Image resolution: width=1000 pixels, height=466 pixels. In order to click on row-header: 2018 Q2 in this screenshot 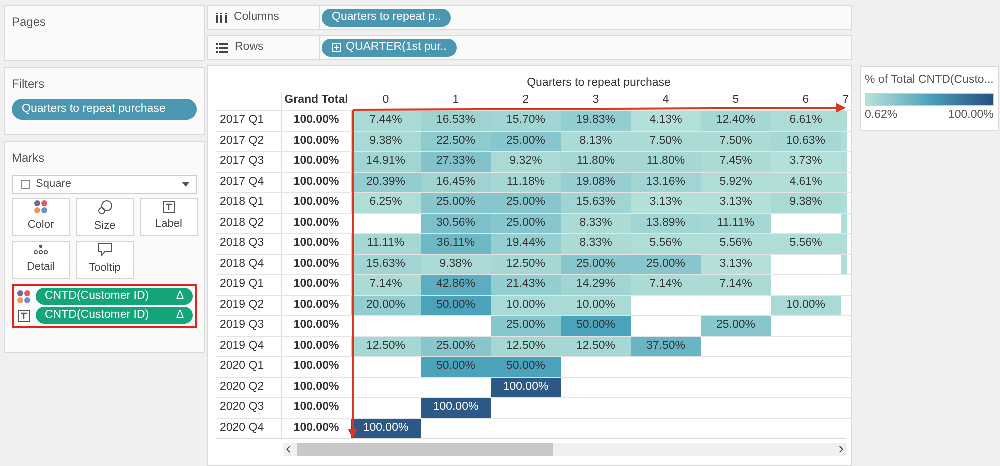, I will do `click(242, 223)`.